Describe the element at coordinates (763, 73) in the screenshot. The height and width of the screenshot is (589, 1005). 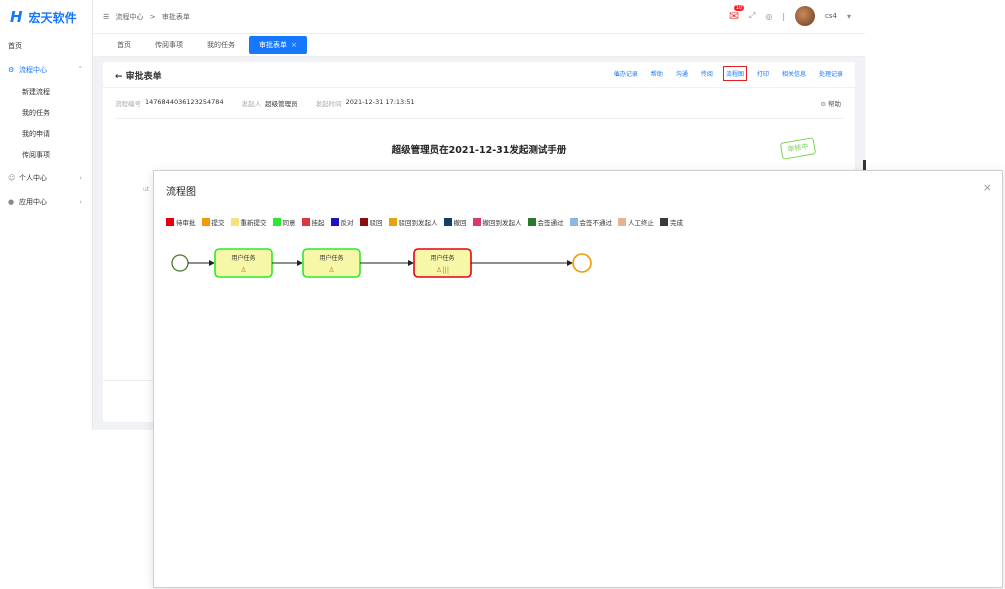
I see `print-button: 打印` at that location.